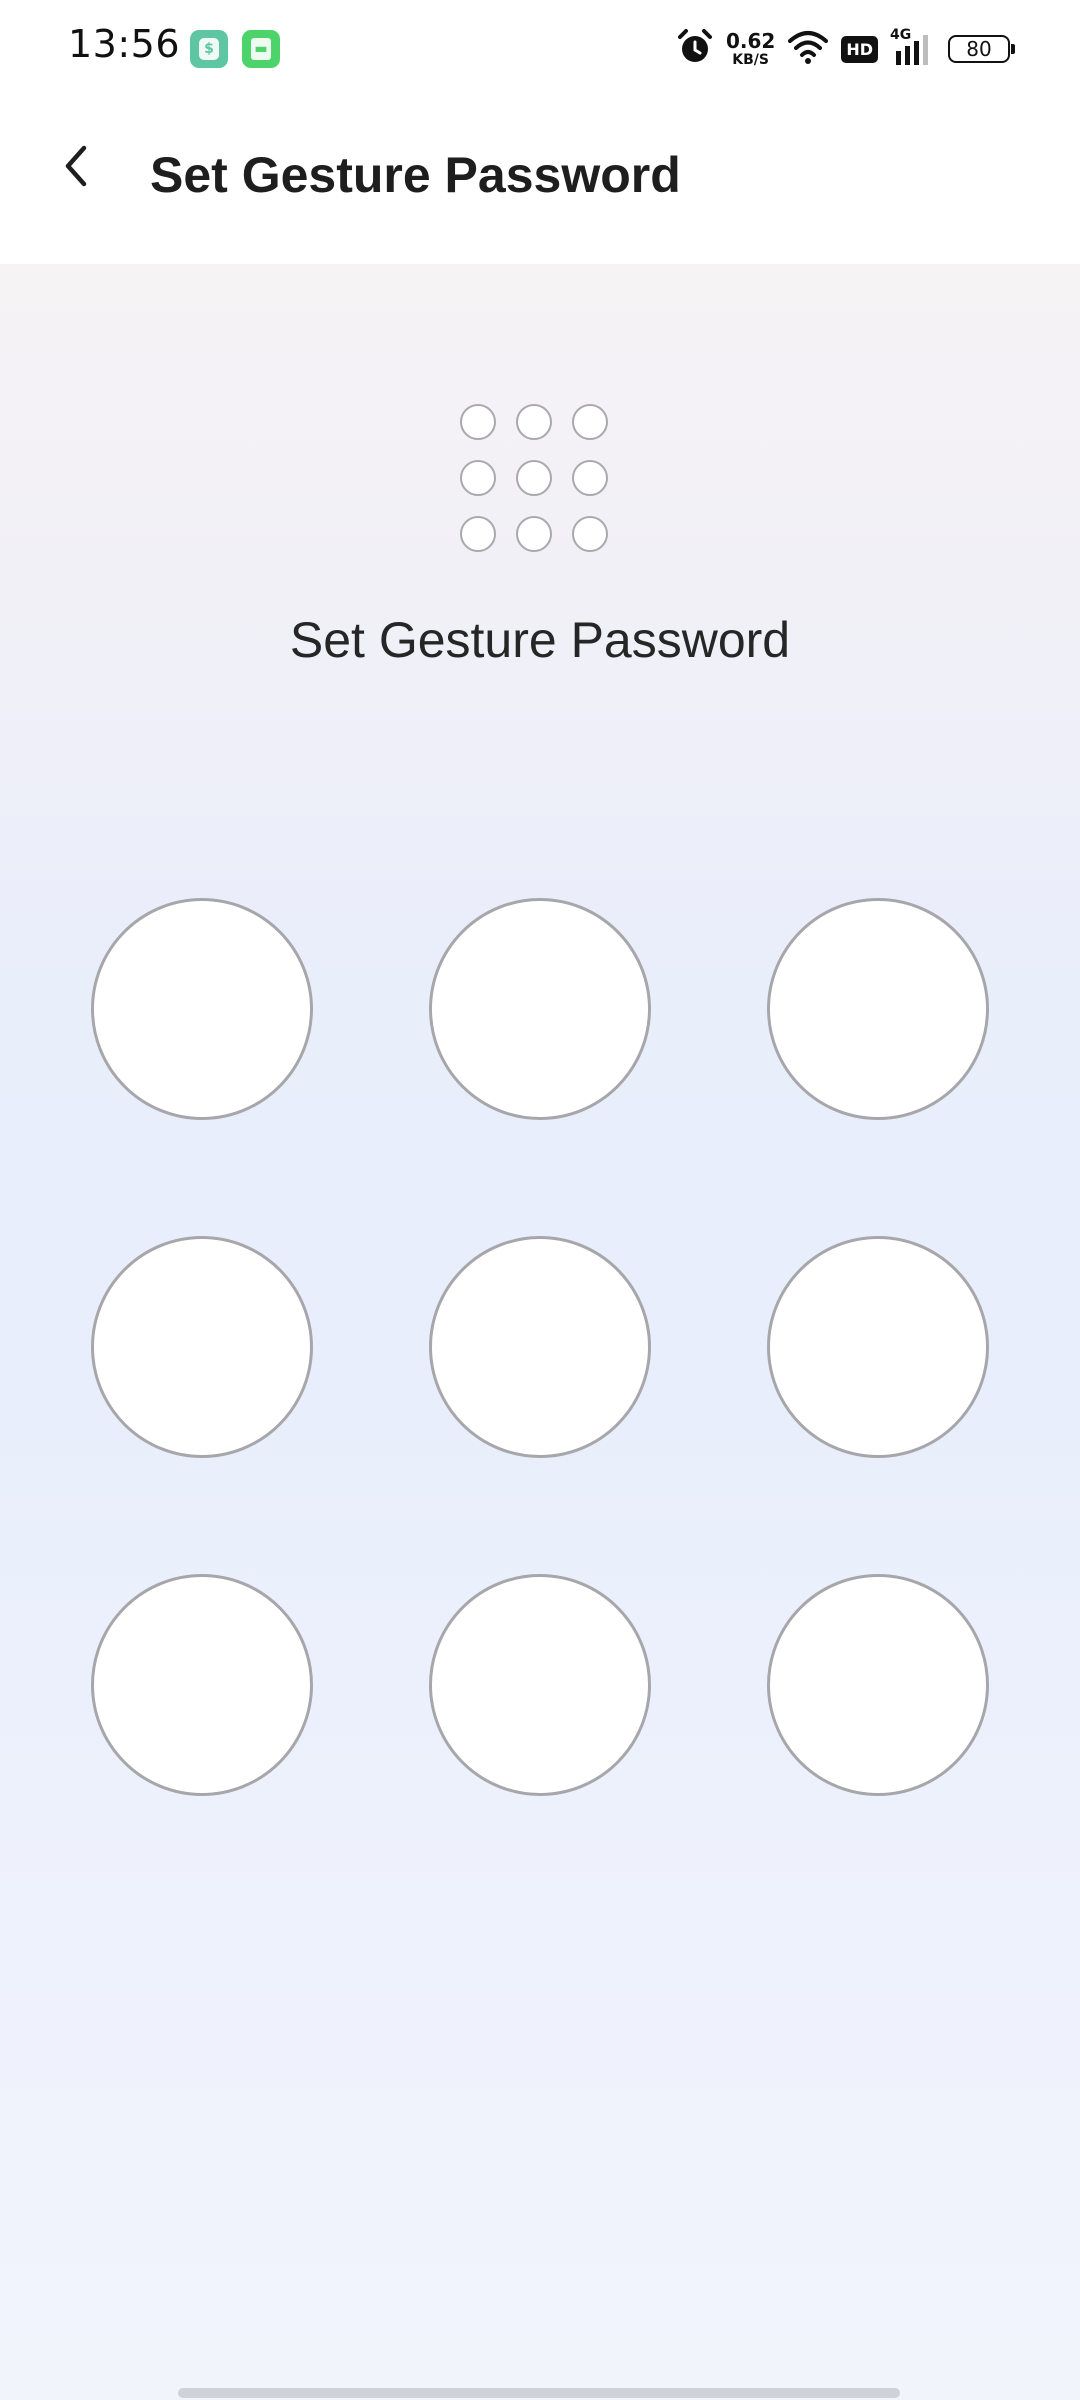  What do you see at coordinates (124, 44) in the screenshot?
I see `status-time: 13:56` at bounding box center [124, 44].